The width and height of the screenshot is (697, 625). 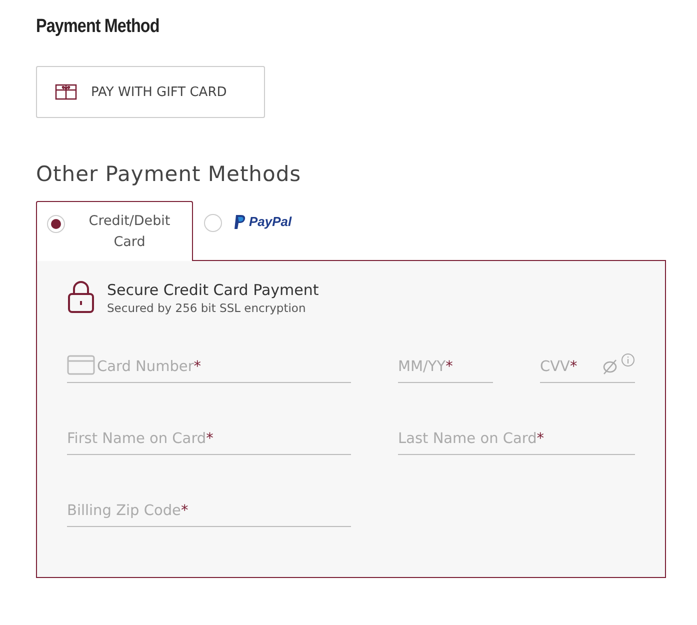 I want to click on input-field: CVV*, so click(x=587, y=366).